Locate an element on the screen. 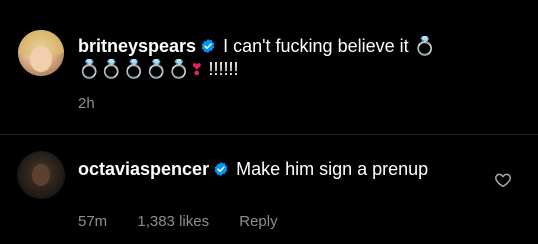 Image resolution: width=538 pixels, height=244 pixels. ring-emoji: 💍 is located at coordinates (425, 46).